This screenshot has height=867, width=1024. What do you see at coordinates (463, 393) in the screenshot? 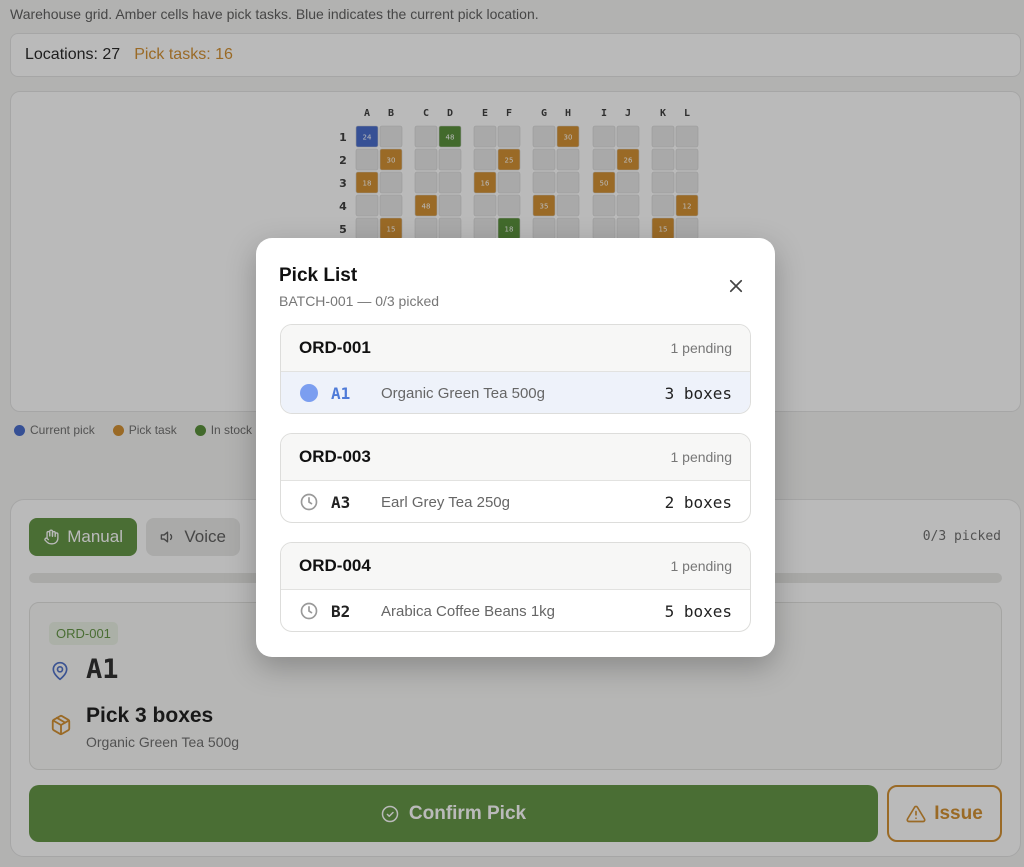
I see `item-product: Organic Green Tea 500g` at bounding box center [463, 393].